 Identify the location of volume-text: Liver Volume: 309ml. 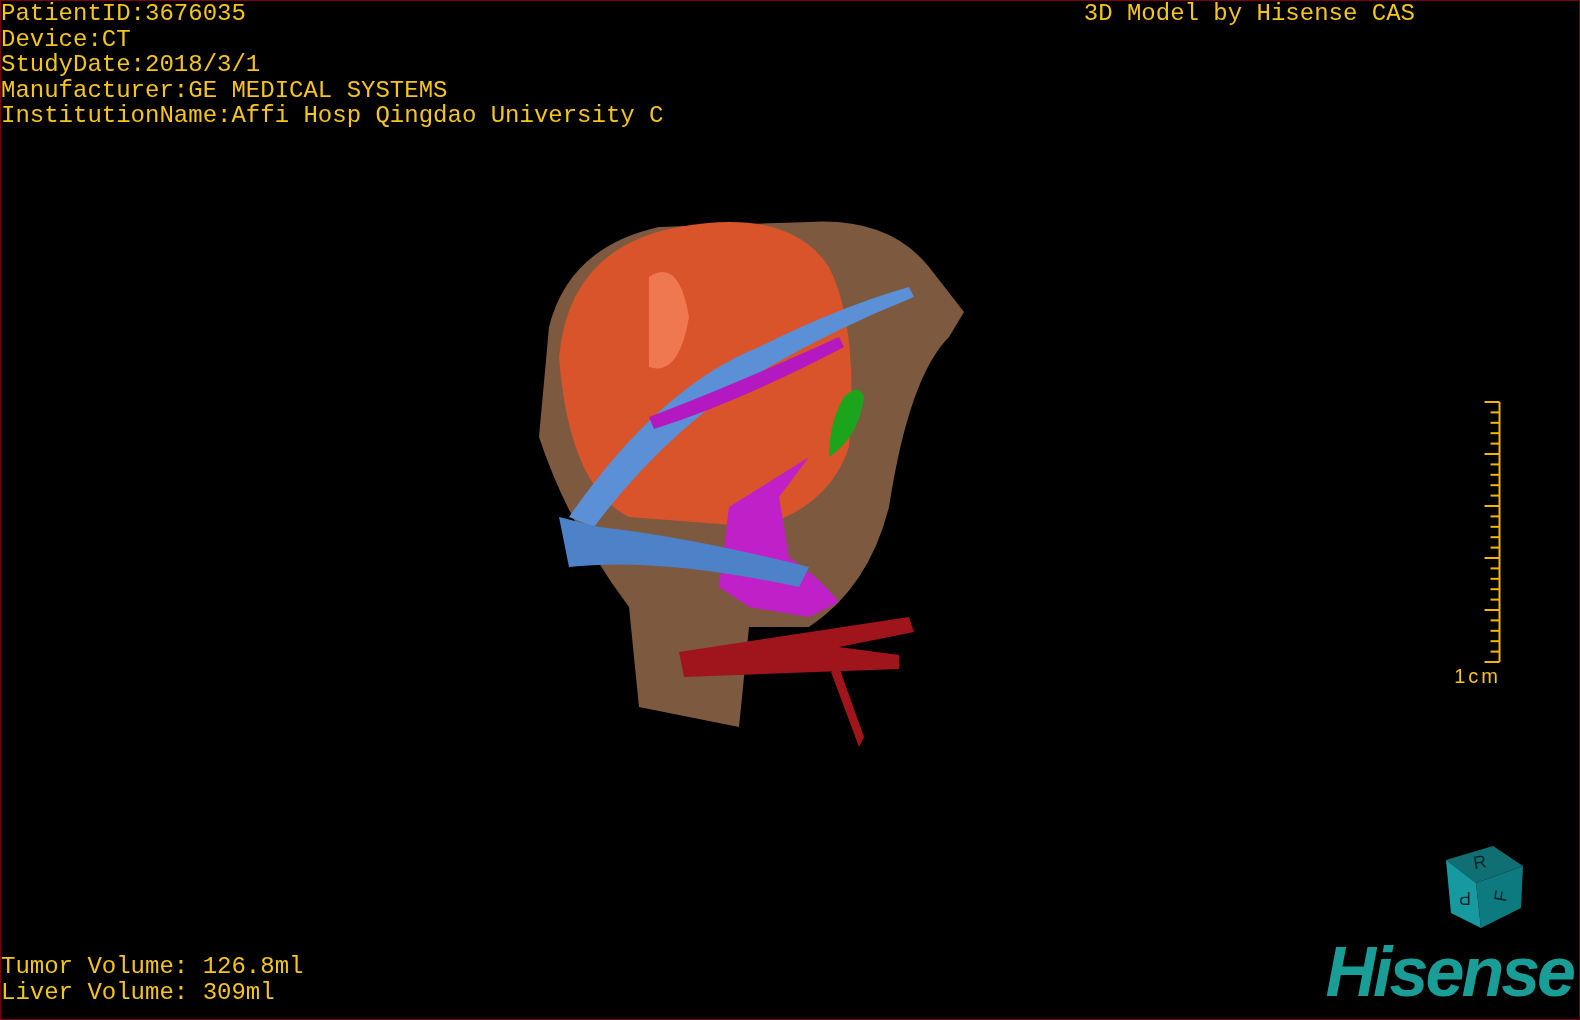
(138, 992).